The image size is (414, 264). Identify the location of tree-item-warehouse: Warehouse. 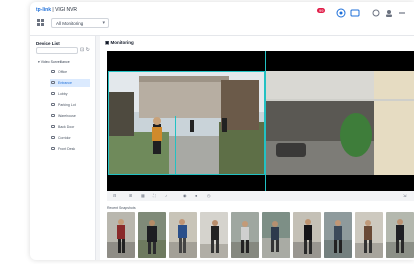
(70, 116).